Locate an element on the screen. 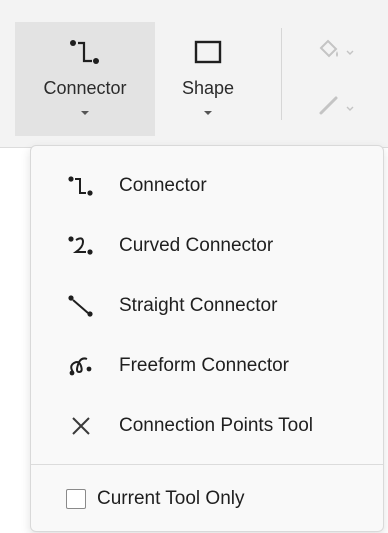 The image size is (388, 533). shape-ribbon-button: Shape is located at coordinates (208, 79).